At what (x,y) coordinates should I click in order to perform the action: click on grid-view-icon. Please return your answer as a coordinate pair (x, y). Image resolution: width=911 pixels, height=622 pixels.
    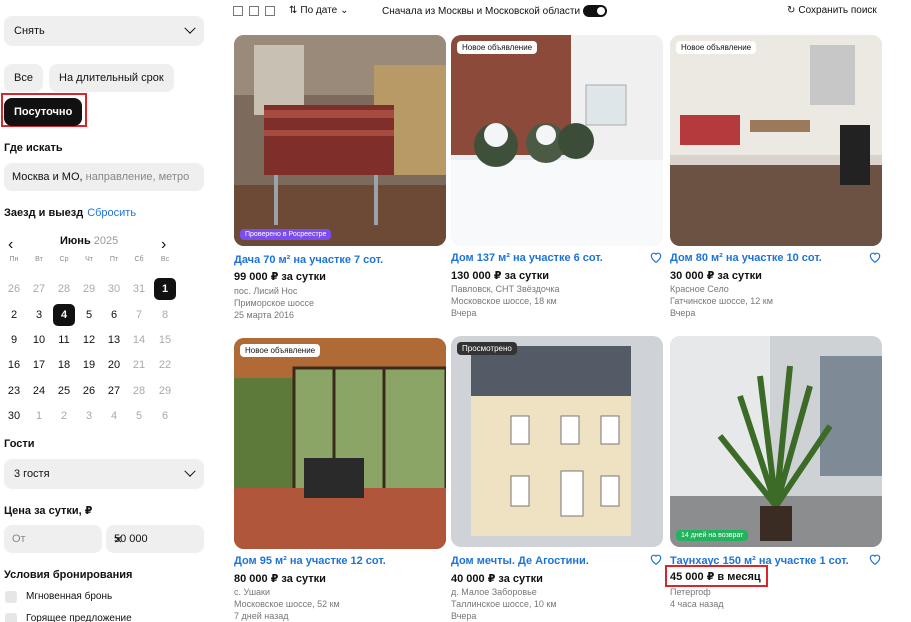
    Looking at the image, I should click on (238, 11).